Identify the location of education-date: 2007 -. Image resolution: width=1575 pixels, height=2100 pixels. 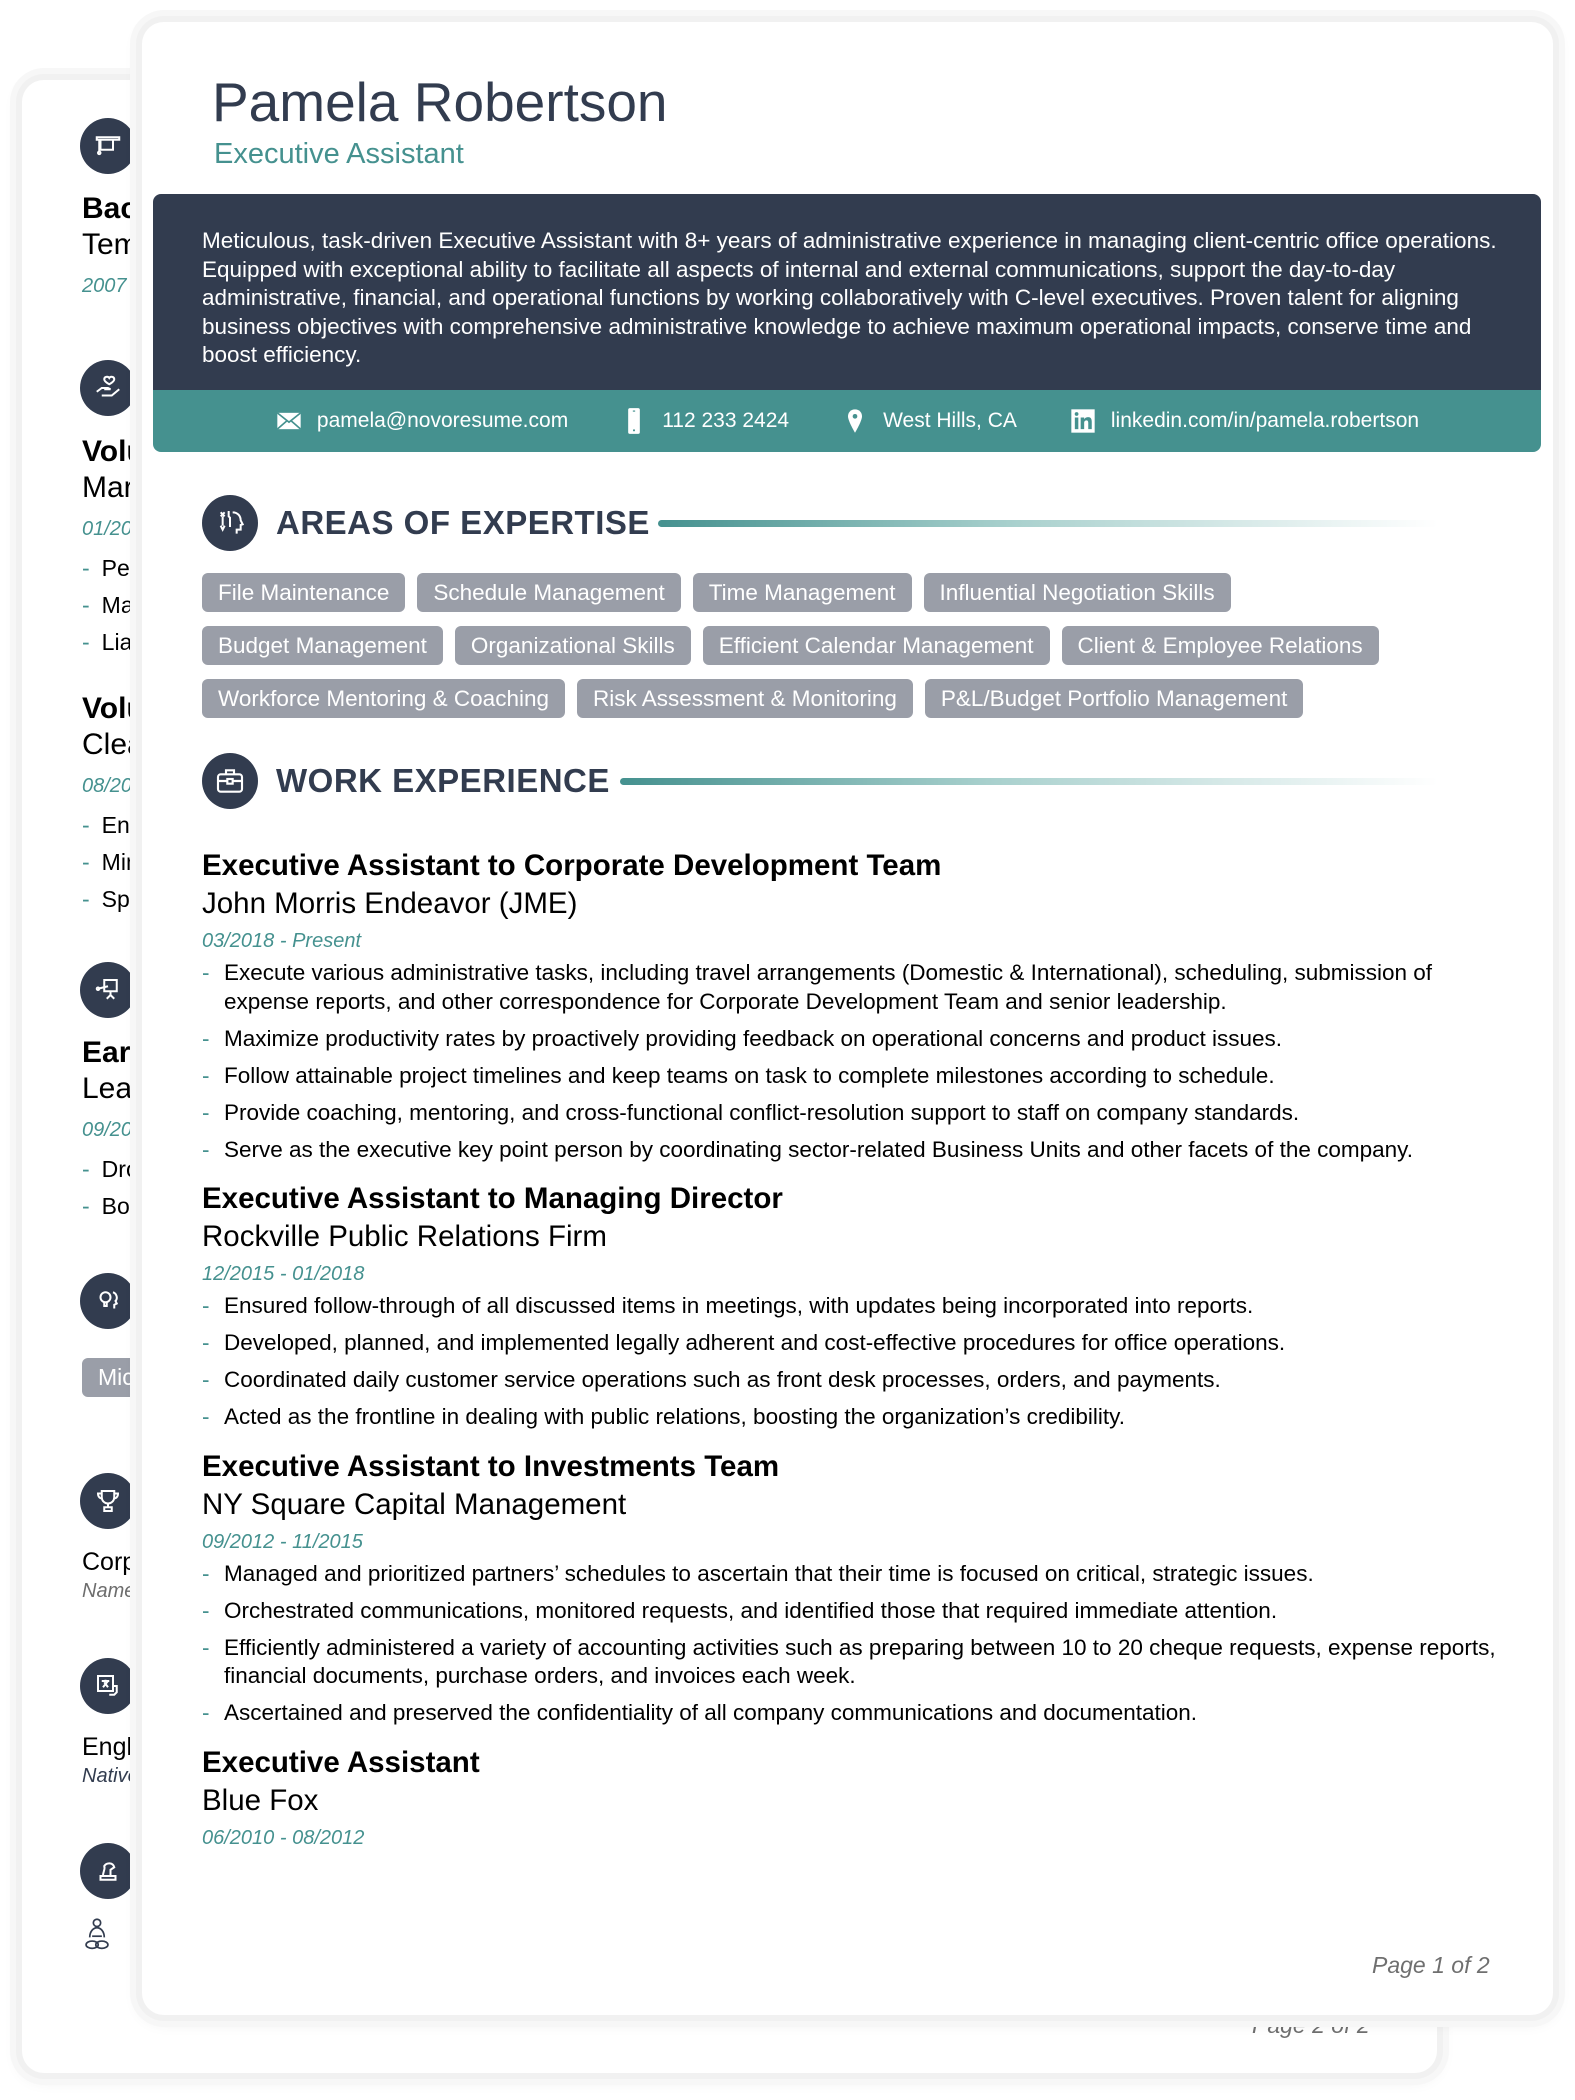
(110, 286).